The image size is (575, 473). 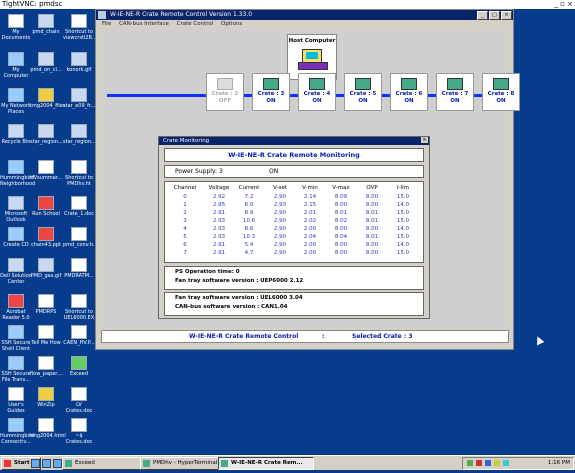 I want to click on table-cell: 5, so click(x=185, y=237).